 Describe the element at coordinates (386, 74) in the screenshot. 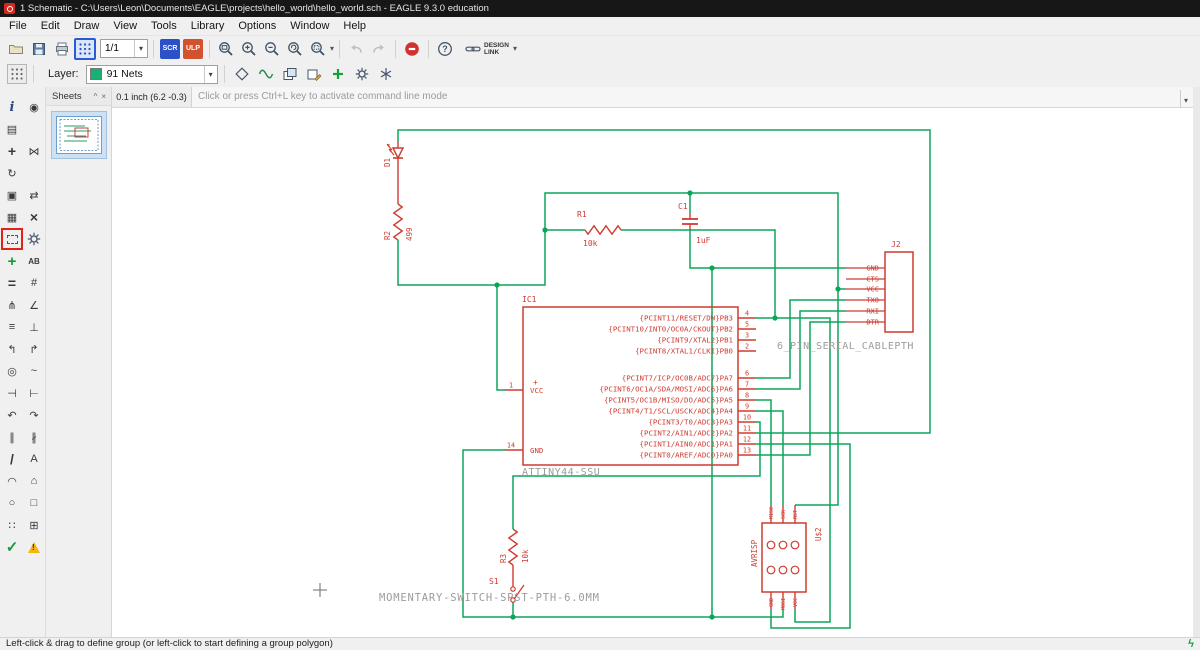

I see `options-button` at that location.